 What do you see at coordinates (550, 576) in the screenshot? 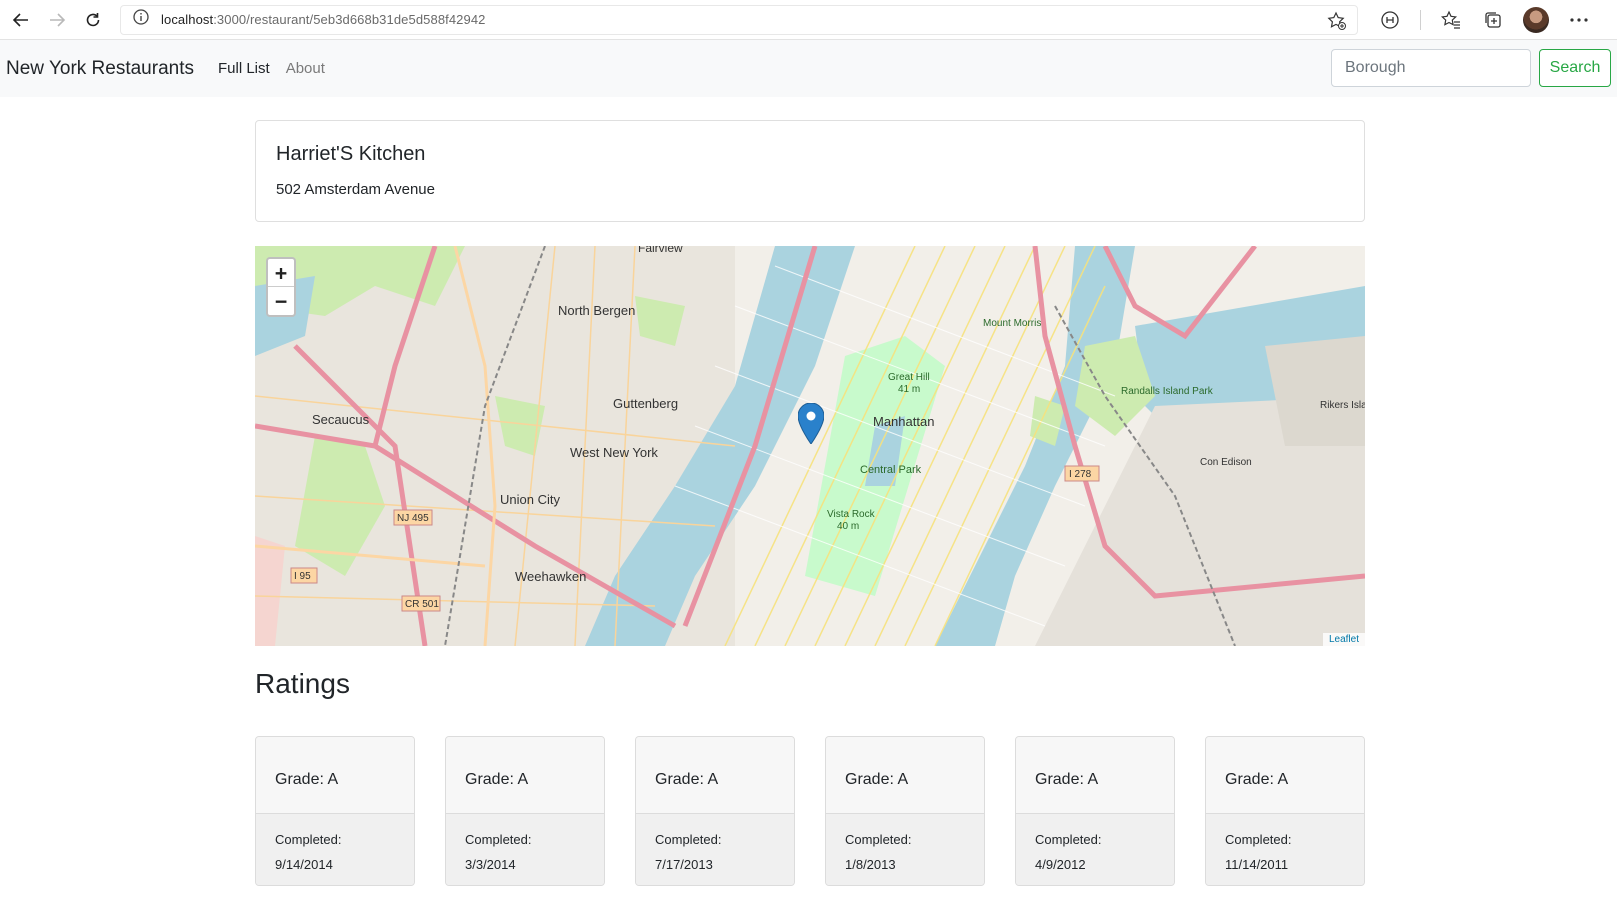
I see `label-weehawken: Weehawken` at bounding box center [550, 576].